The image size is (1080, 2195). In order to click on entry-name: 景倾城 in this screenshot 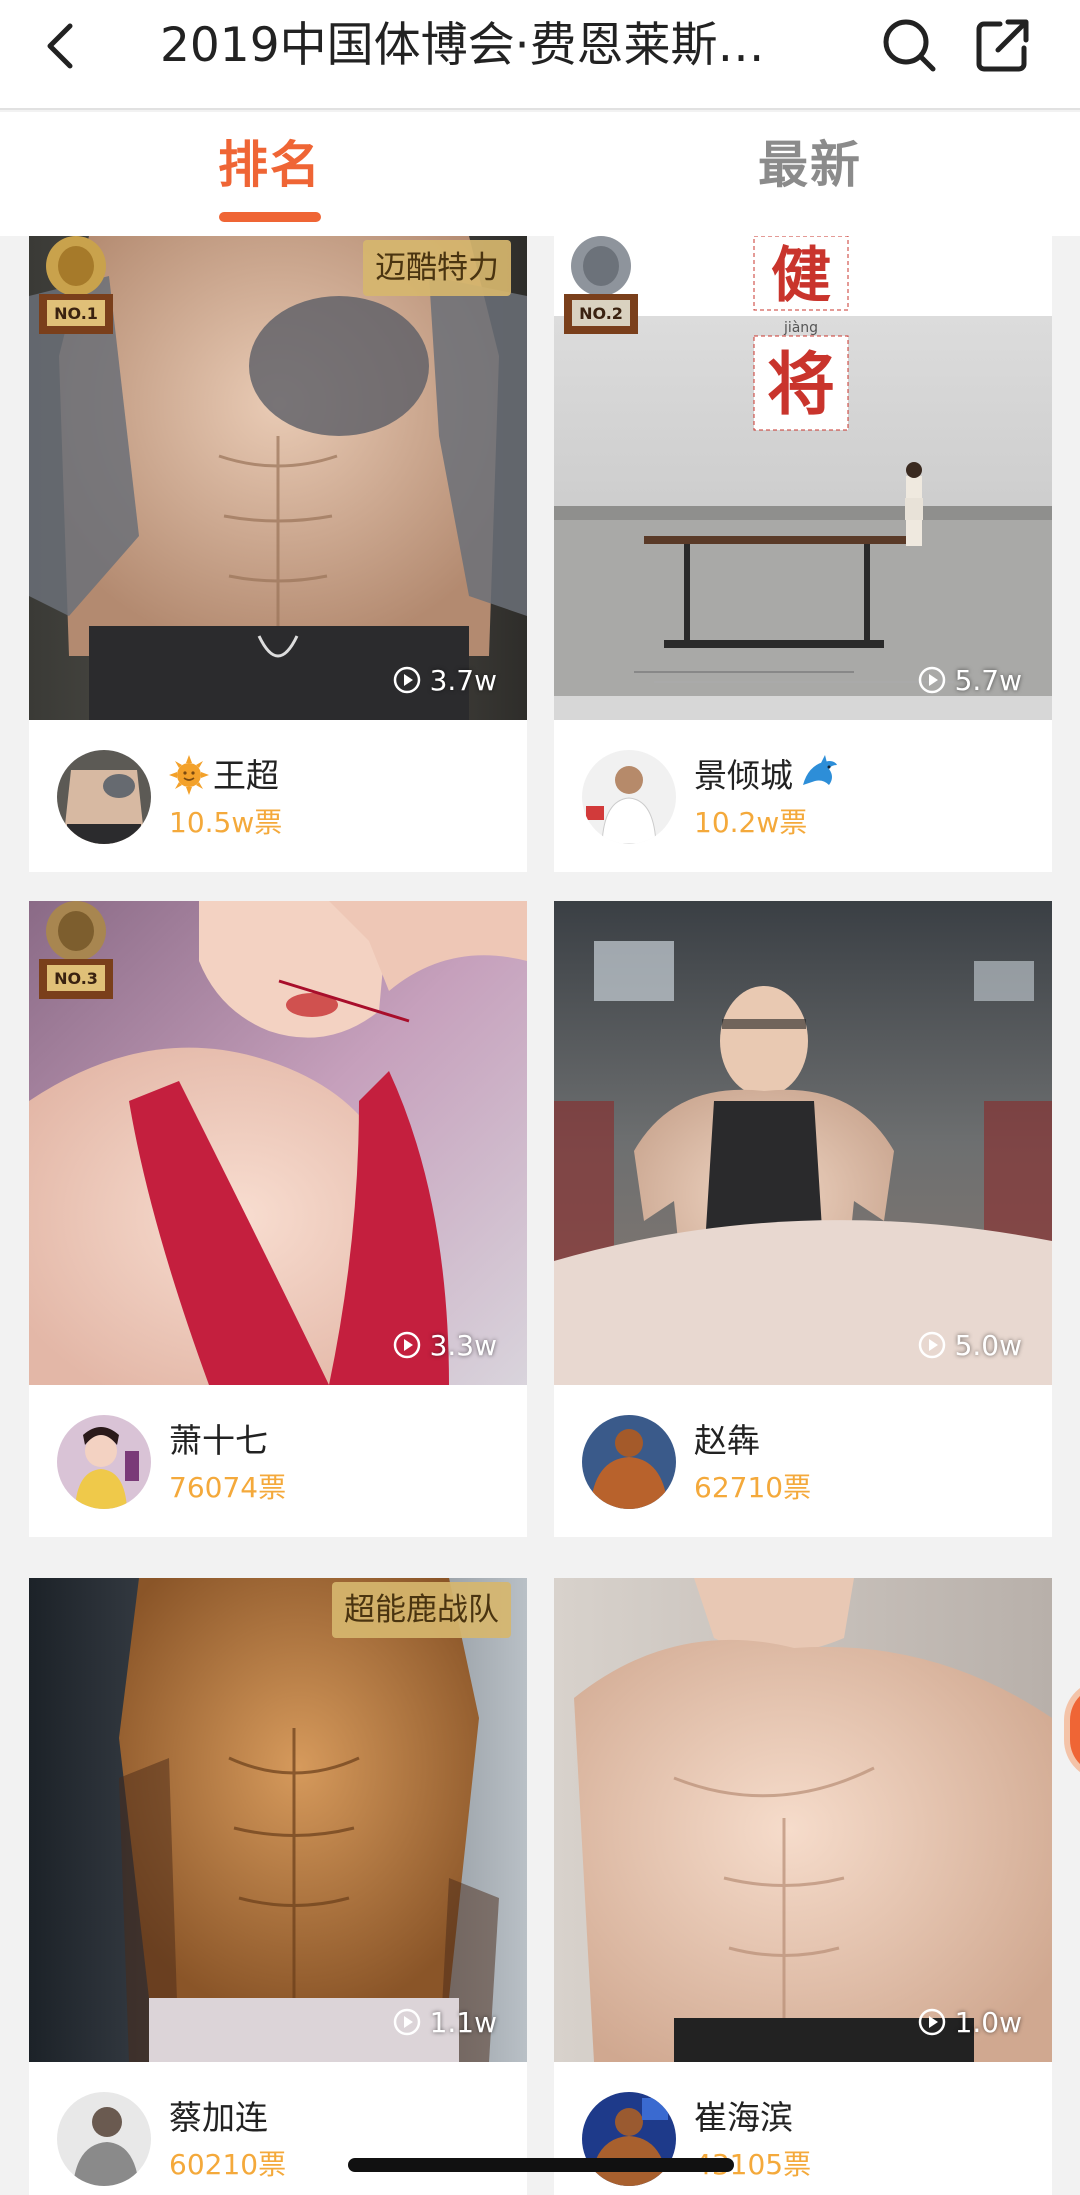, I will do `click(767, 776)`.